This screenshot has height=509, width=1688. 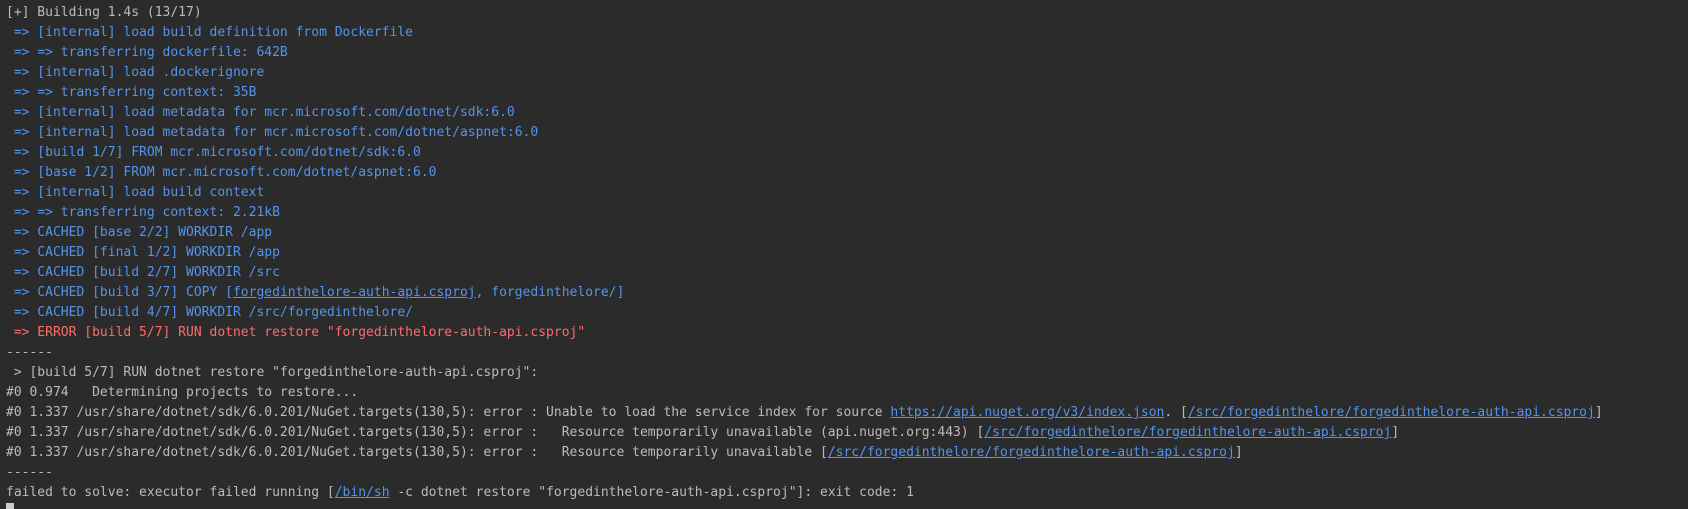 What do you see at coordinates (354, 292) in the screenshot?
I see `csproj-file-link: forgedinthelore-auth-api.csproj` at bounding box center [354, 292].